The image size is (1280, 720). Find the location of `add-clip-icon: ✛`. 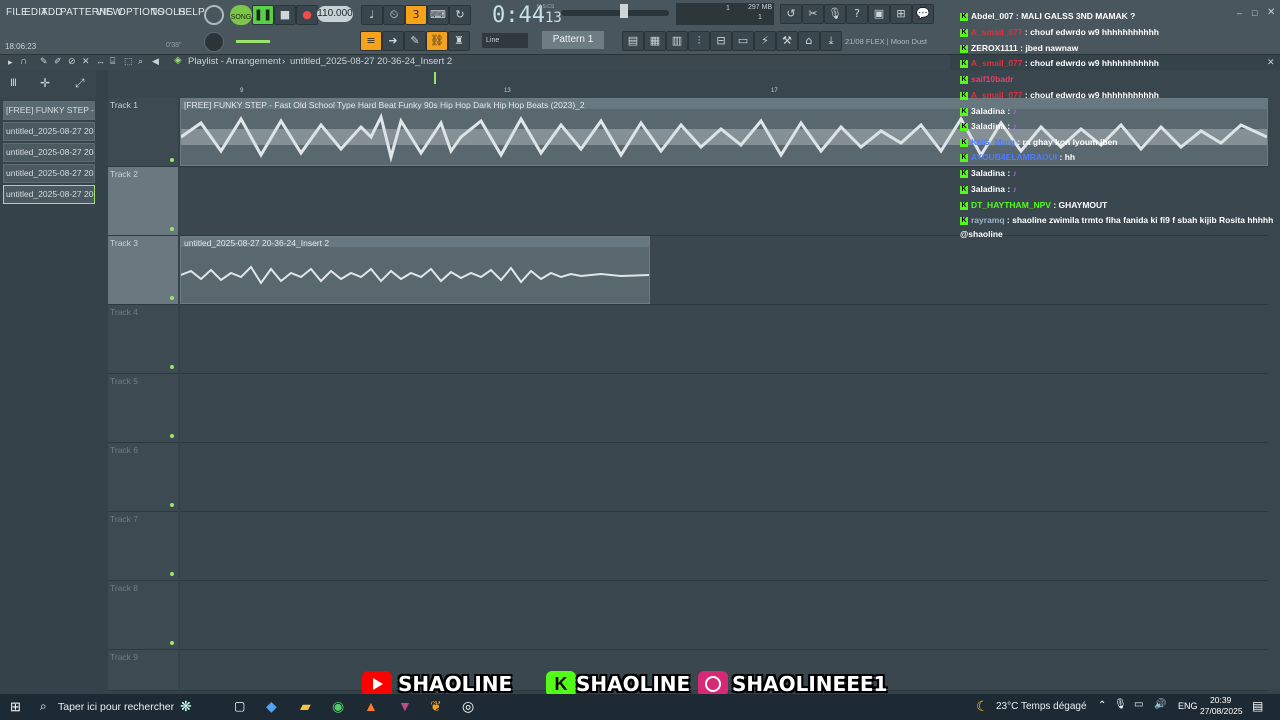

add-clip-icon: ✛ is located at coordinates (45, 83).